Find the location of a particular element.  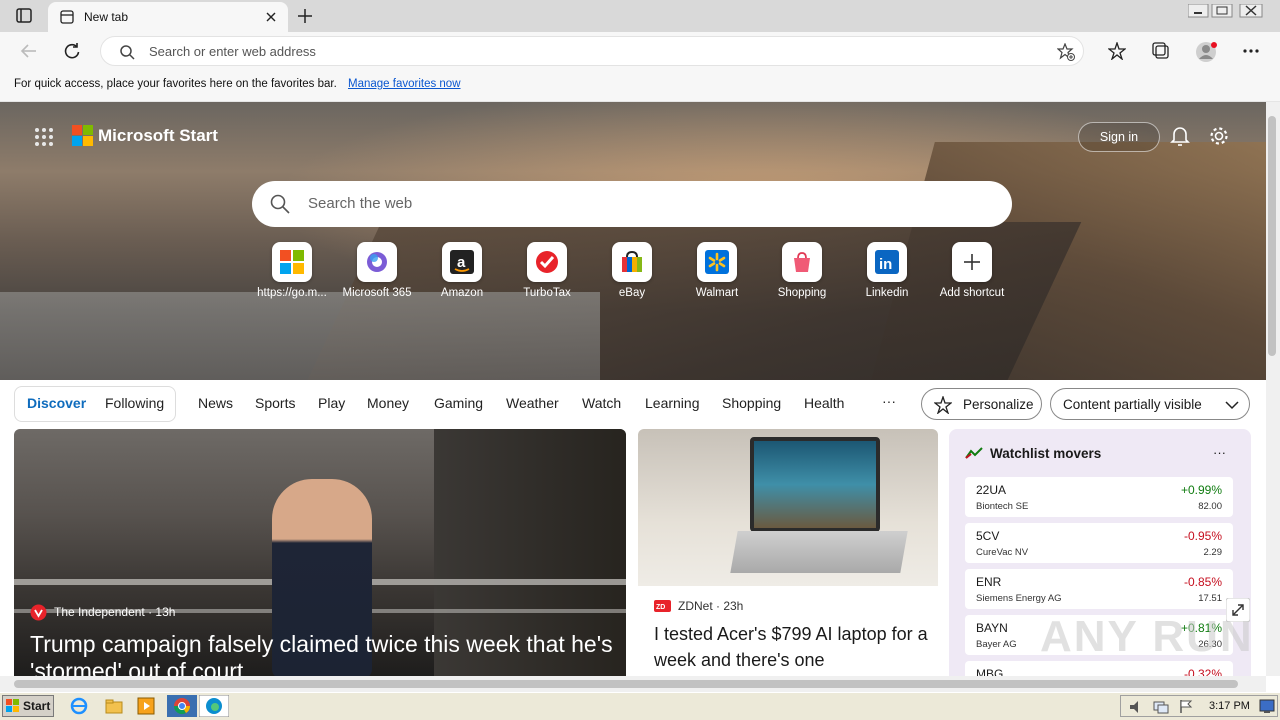

tab-health: Health is located at coordinates (824, 403).